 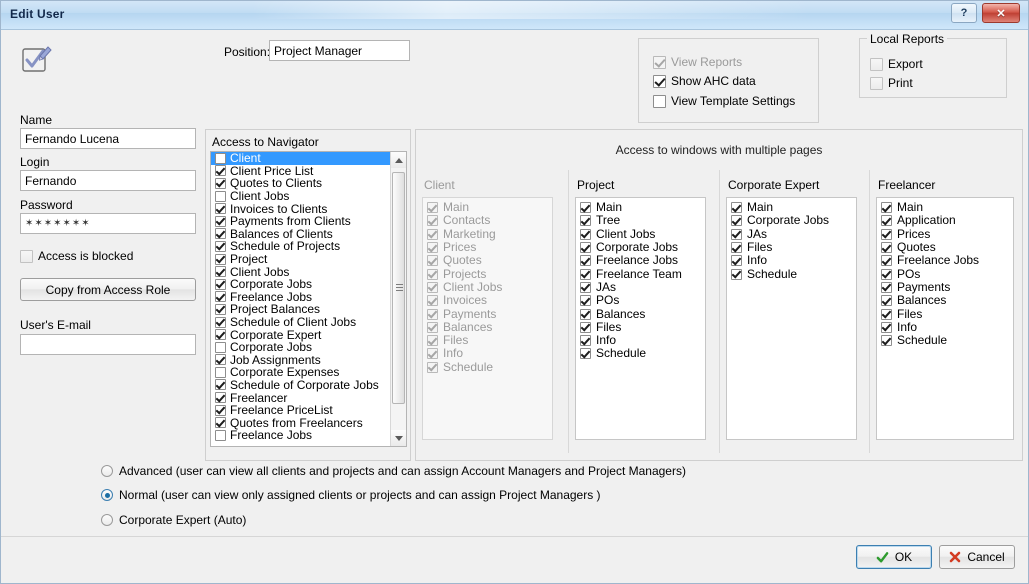 I want to click on navigator-item: Quotes from Freelancers, so click(x=308, y=422).